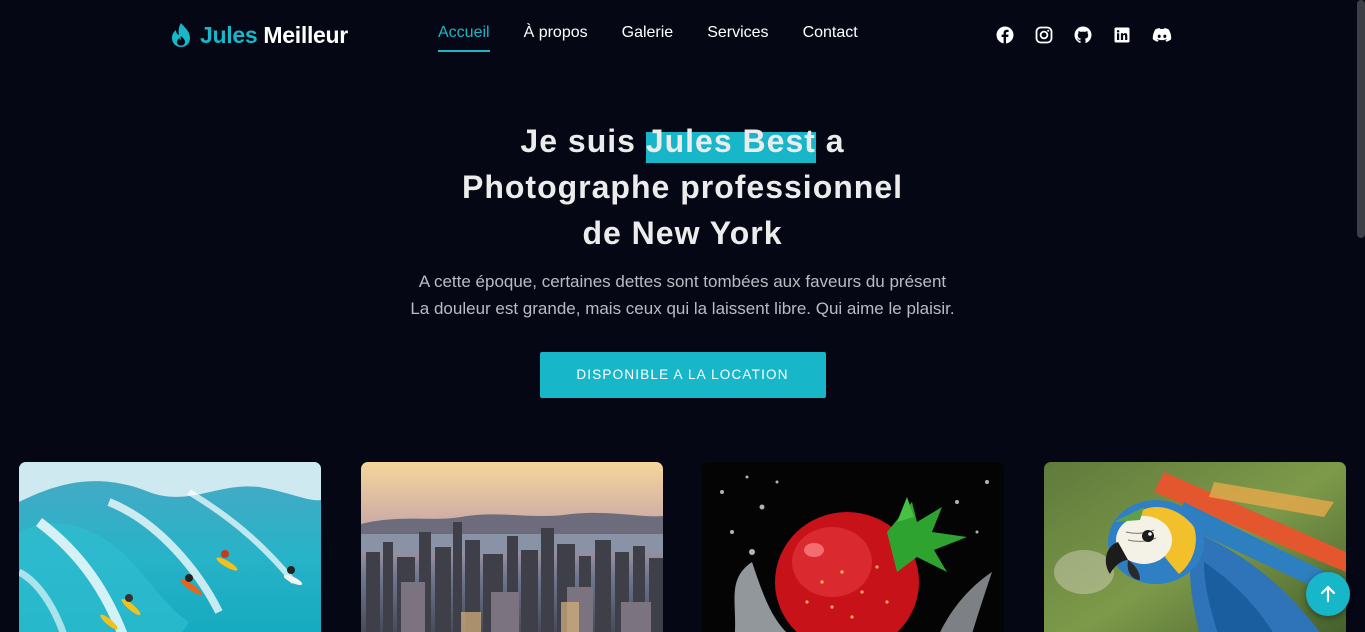 The image size is (1365, 632). I want to click on nav-item-contact: Contact, so click(830, 36).